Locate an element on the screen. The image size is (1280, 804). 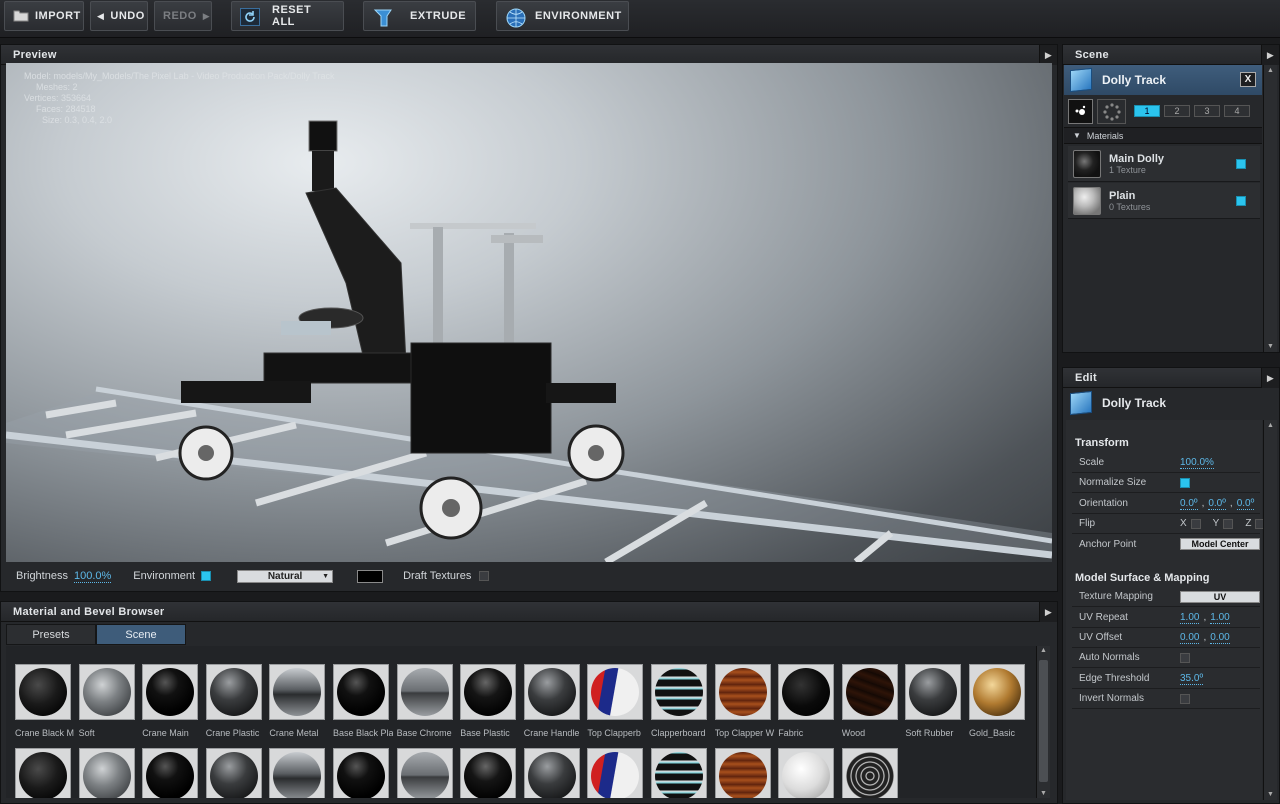
environment-button: ENVIRONMENT is located at coordinates (562, 16).